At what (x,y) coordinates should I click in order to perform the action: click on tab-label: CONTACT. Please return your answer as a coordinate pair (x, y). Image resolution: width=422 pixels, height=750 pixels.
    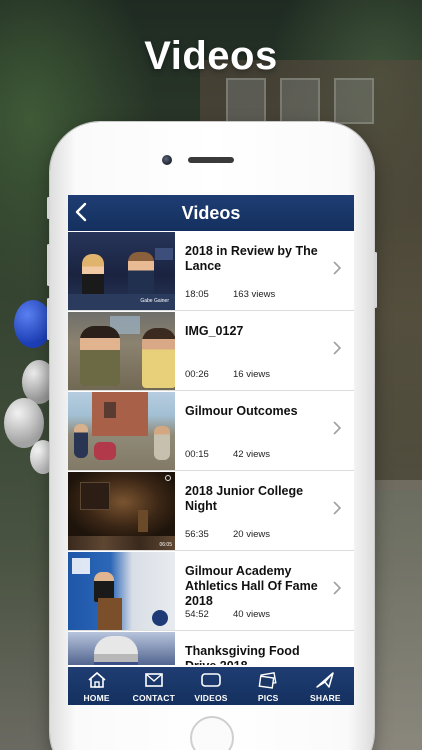
    Looking at the image, I should click on (153, 698).